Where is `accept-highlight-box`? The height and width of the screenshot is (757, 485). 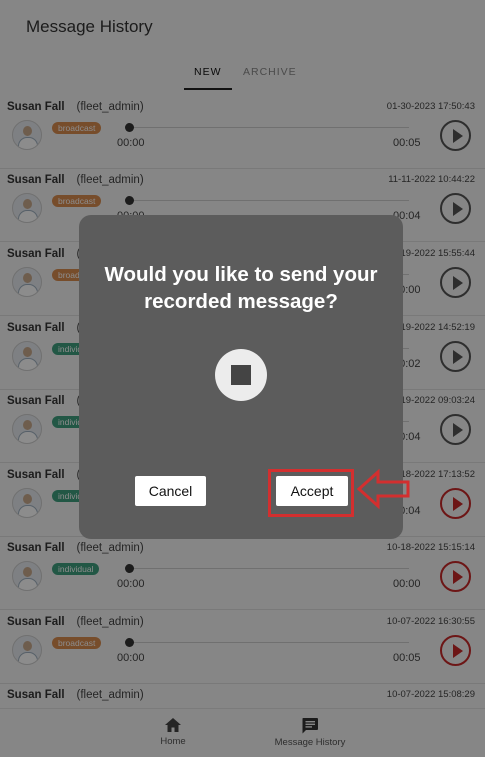
accept-highlight-box is located at coordinates (311, 493).